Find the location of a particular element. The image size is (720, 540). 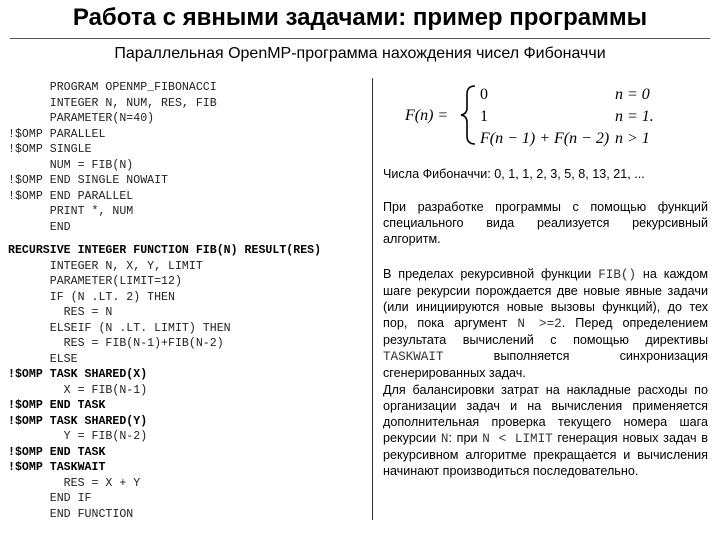

code-line: !$OMP TASK SHARED(Y) is located at coordinates (78, 421).